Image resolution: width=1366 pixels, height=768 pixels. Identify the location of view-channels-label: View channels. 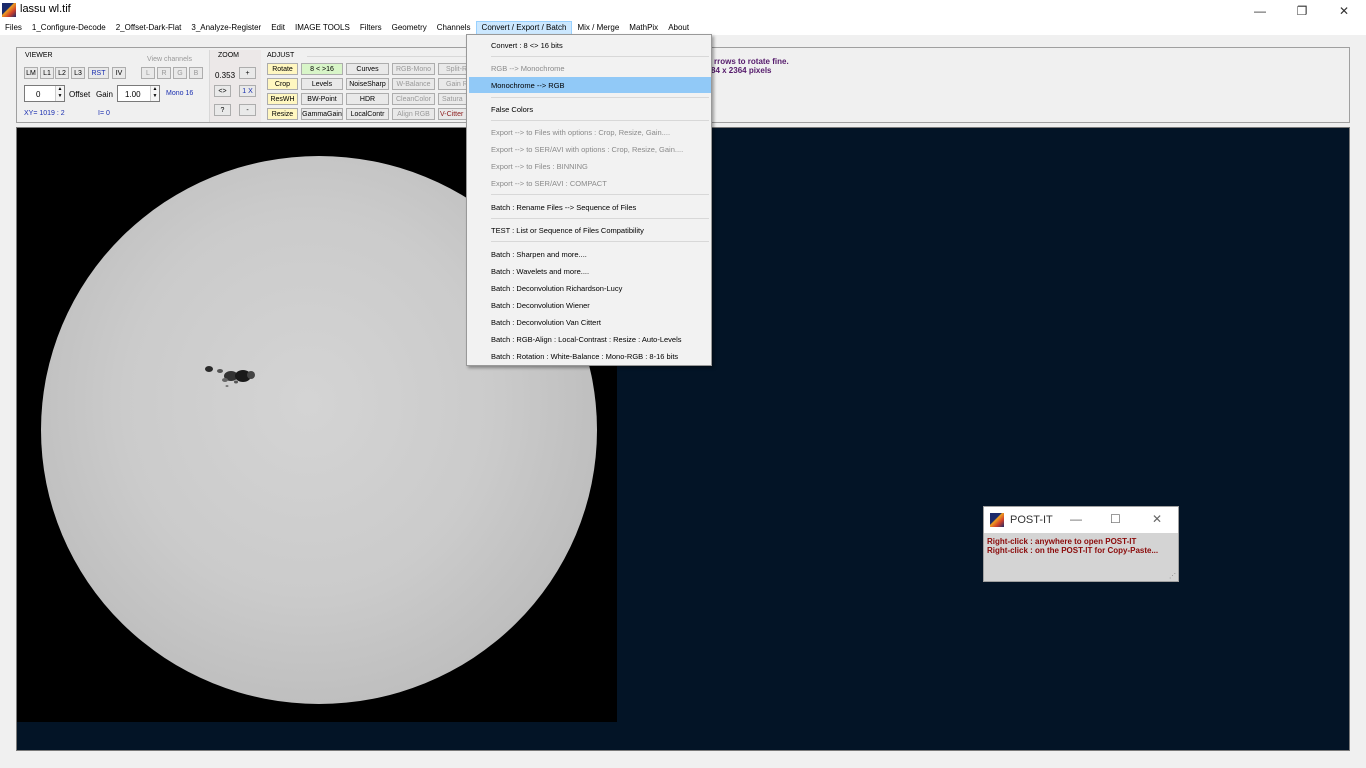
(170, 59).